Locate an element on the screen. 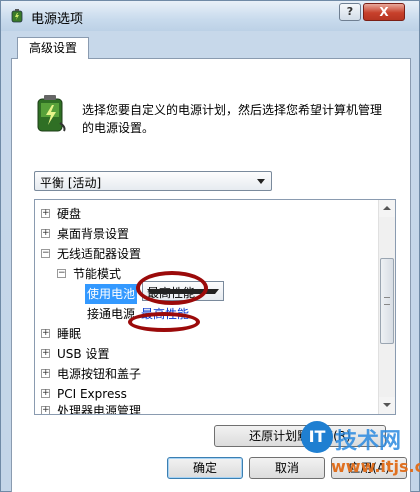  tree-item-label: 电源按钮和盖子 is located at coordinates (99, 374).